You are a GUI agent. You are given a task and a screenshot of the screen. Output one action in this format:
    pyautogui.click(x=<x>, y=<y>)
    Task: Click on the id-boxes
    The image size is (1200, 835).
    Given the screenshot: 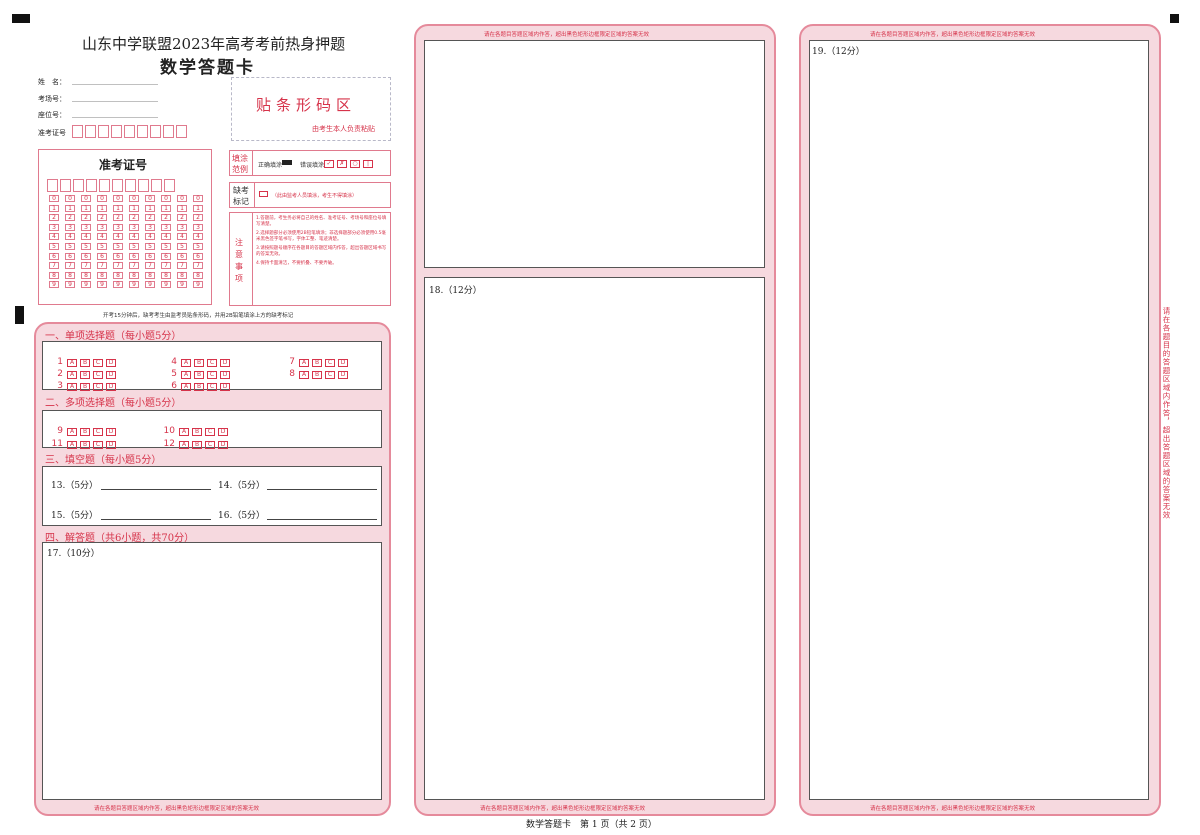 What is the action you would take?
    pyautogui.click(x=130, y=132)
    